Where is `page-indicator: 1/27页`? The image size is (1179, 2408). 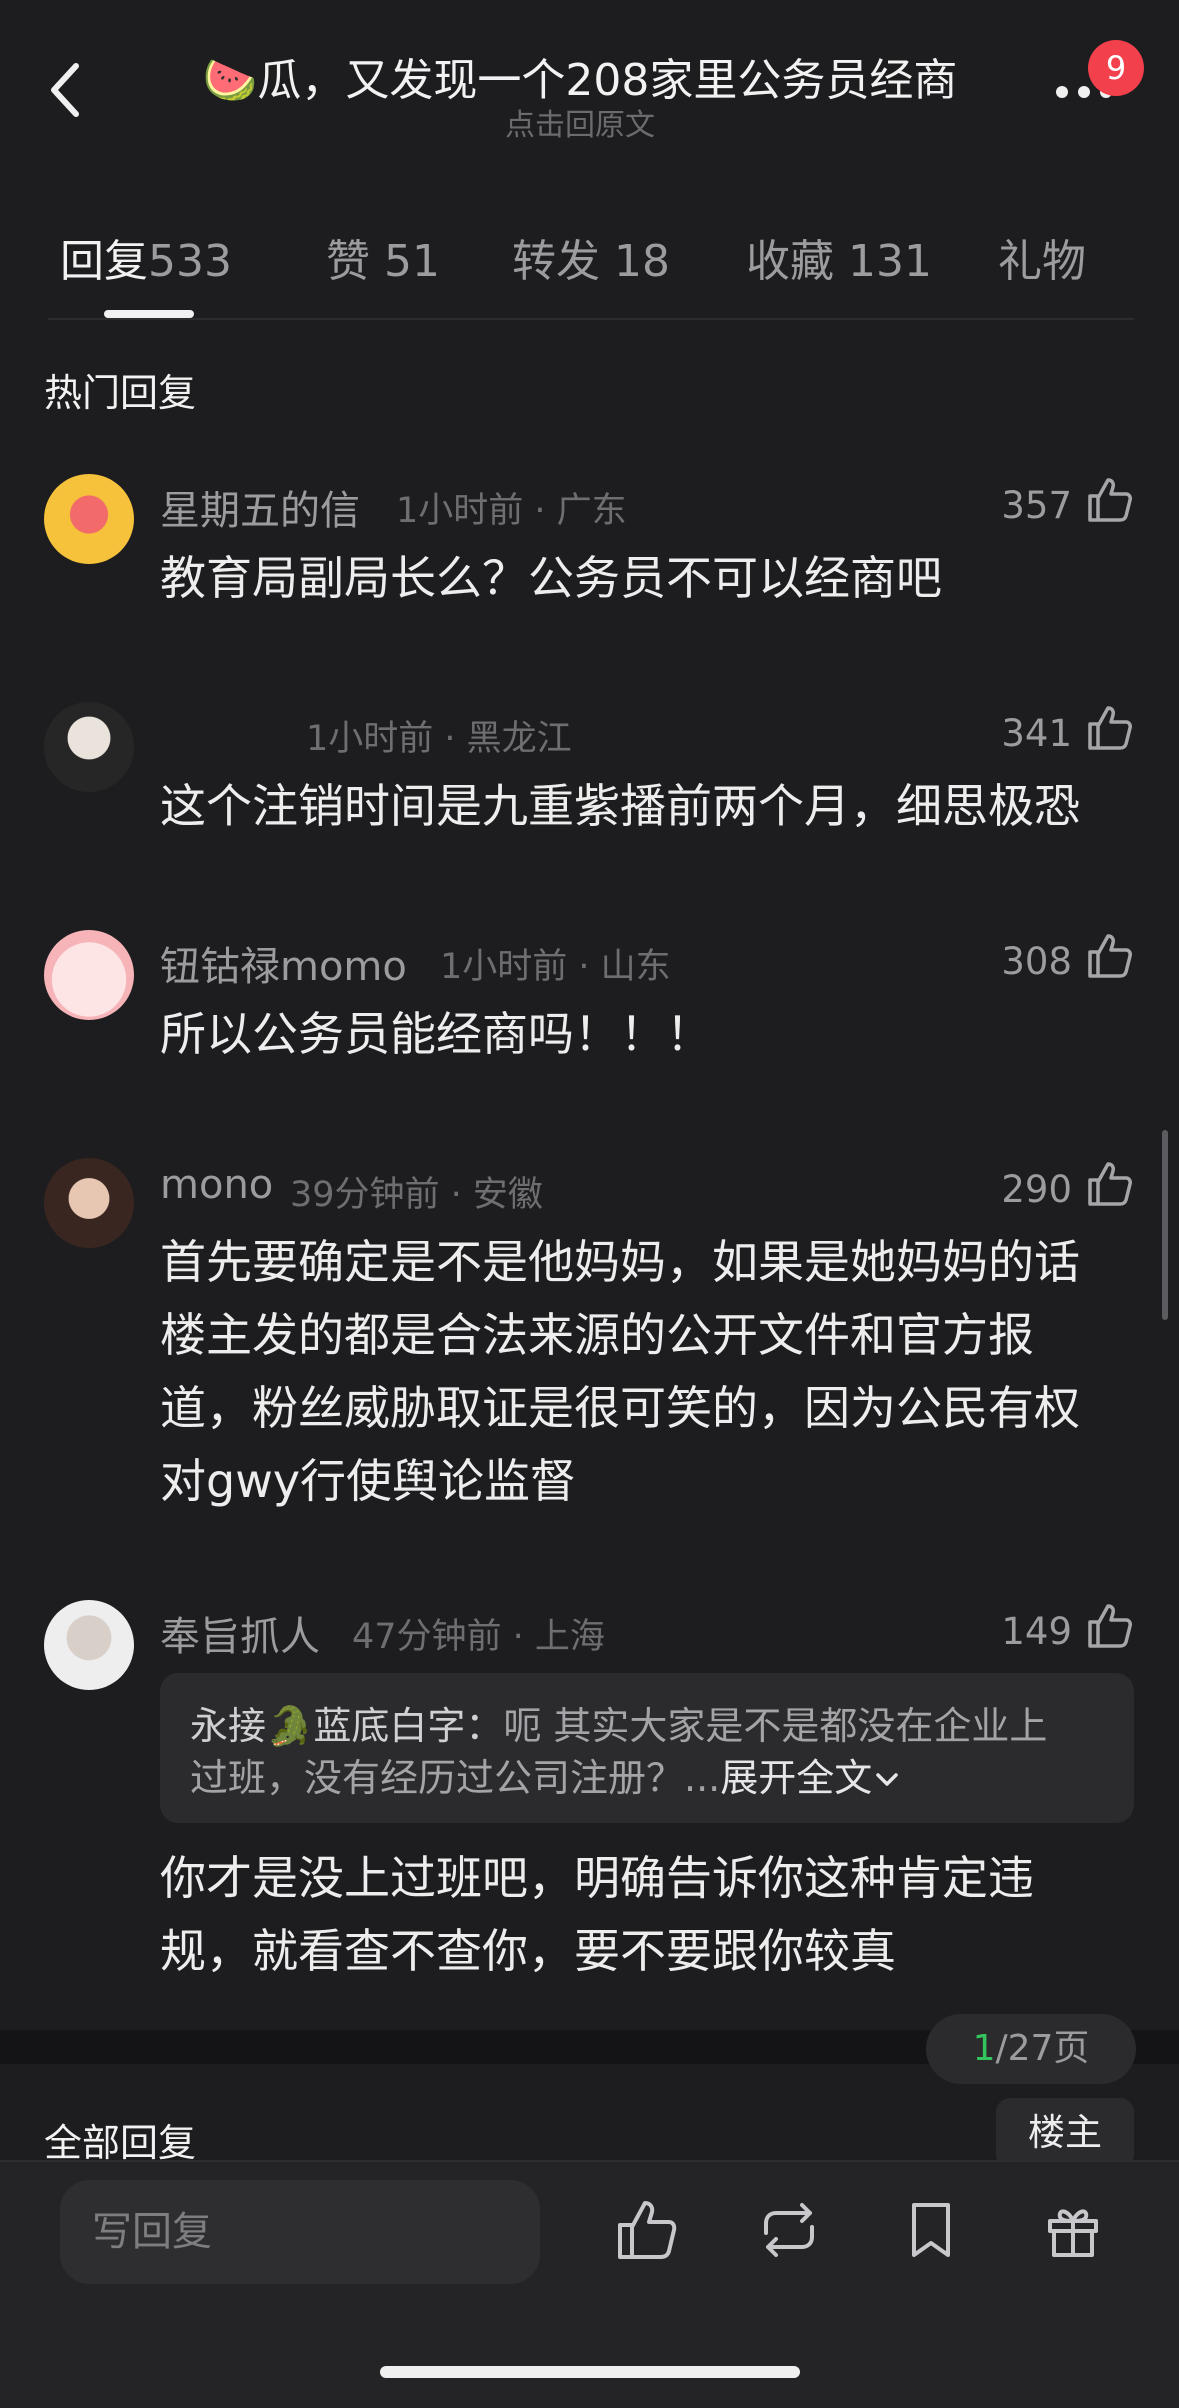
page-indicator: 1/27页 is located at coordinates (1031, 2049).